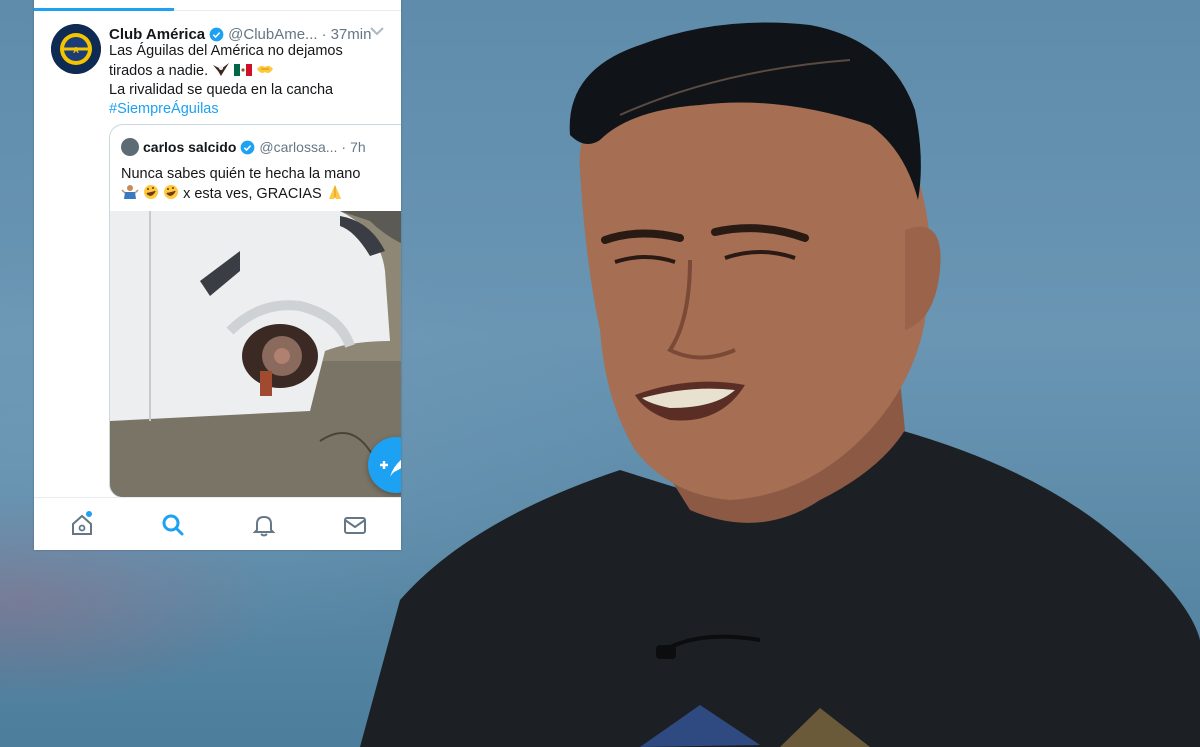  Describe the element at coordinates (241, 174) in the screenshot. I see `quoted-line-1: Nunca sabes quién te hecha la mano` at that location.